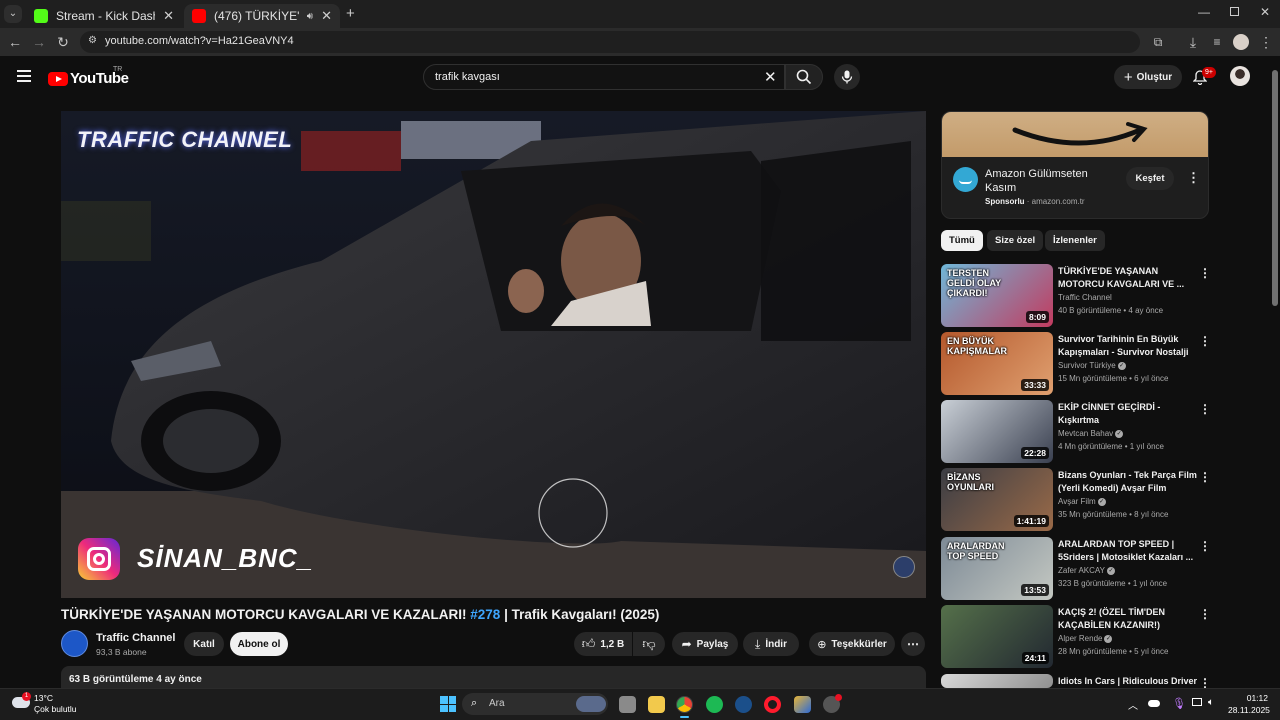 This screenshot has width=1280, height=720. Describe the element at coordinates (627, 704) in the screenshot. I see `task-view-icon` at that location.